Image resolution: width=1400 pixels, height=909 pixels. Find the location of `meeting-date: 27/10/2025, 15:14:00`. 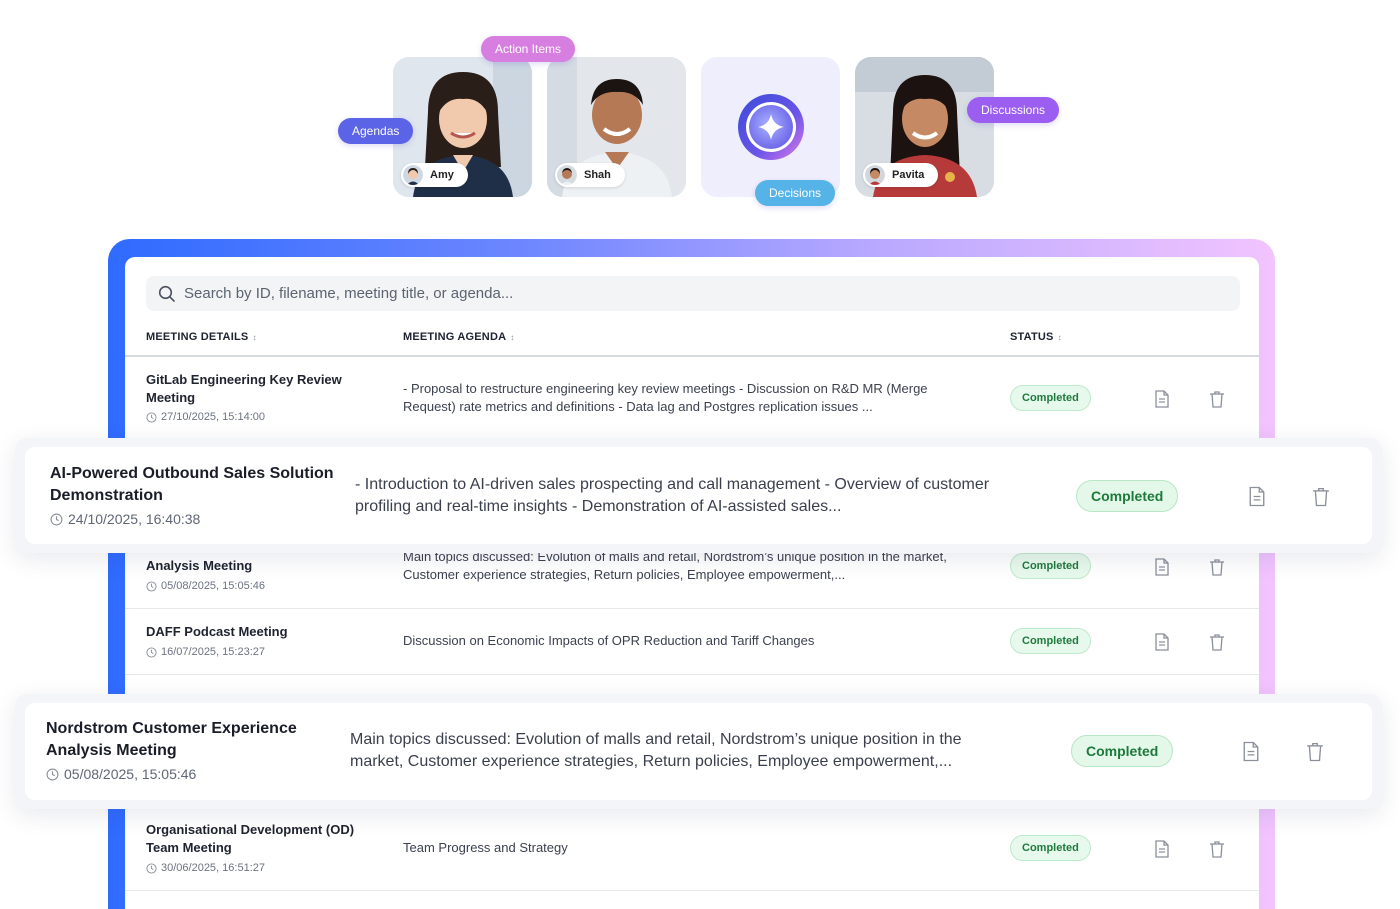

meeting-date: 27/10/2025, 15:14:00 is located at coordinates (205, 417).